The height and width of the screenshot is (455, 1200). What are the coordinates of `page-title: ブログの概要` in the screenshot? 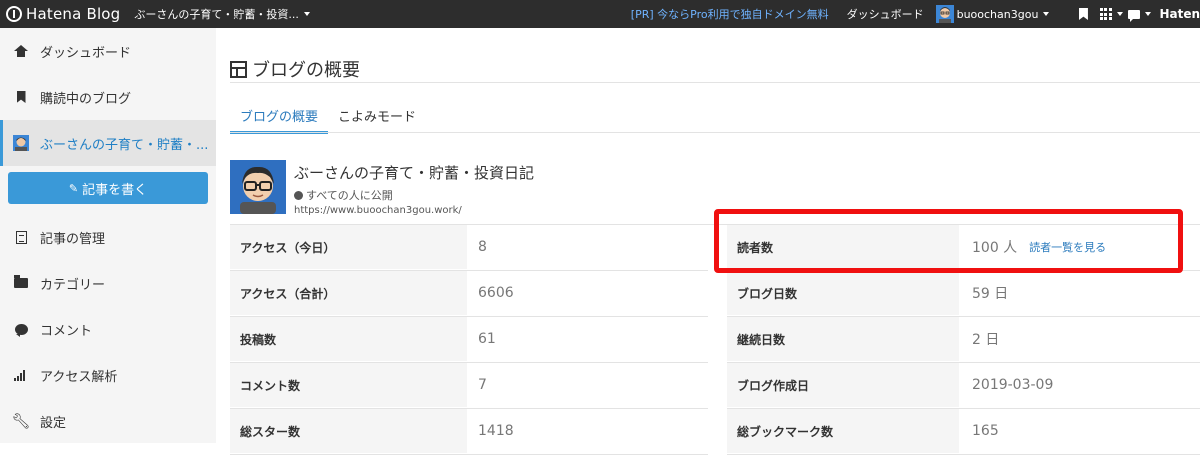 It's located at (295, 69).